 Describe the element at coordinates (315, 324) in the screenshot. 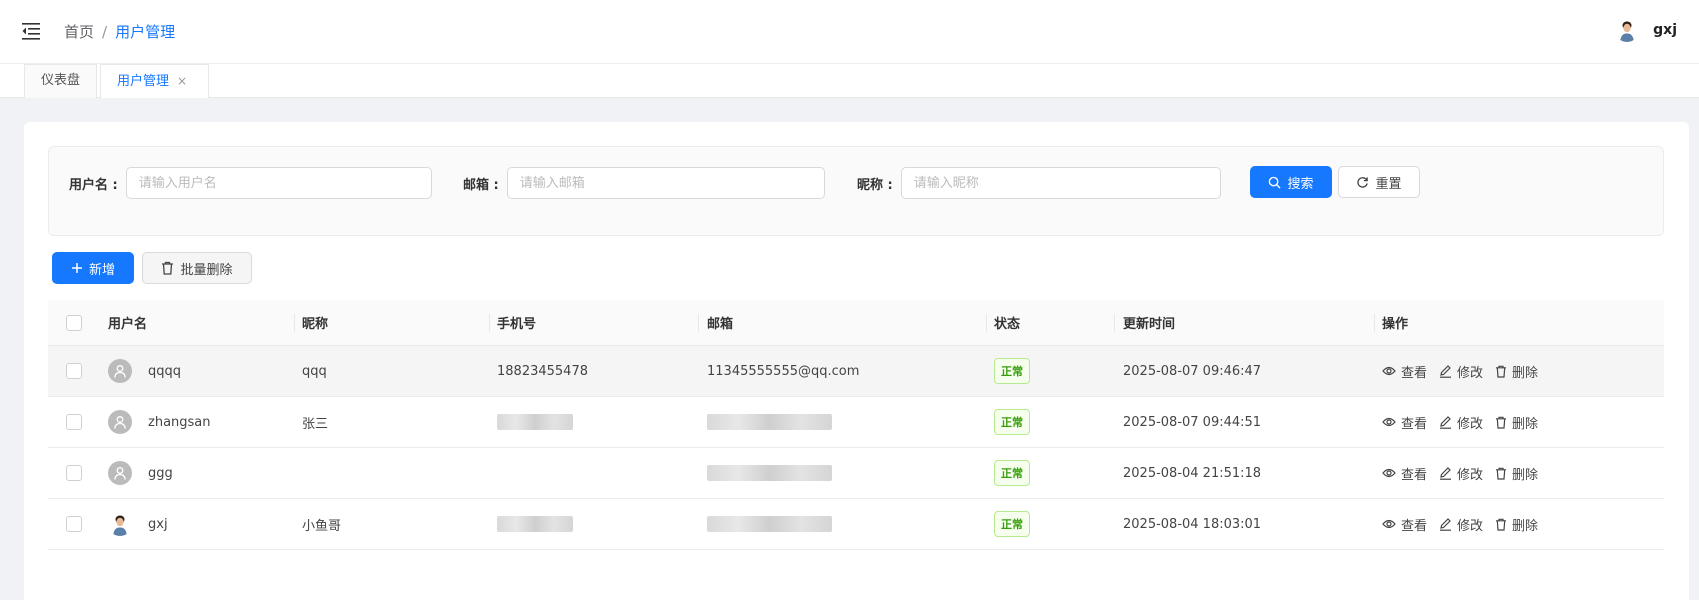

I see `column-nickname: 昵称` at that location.